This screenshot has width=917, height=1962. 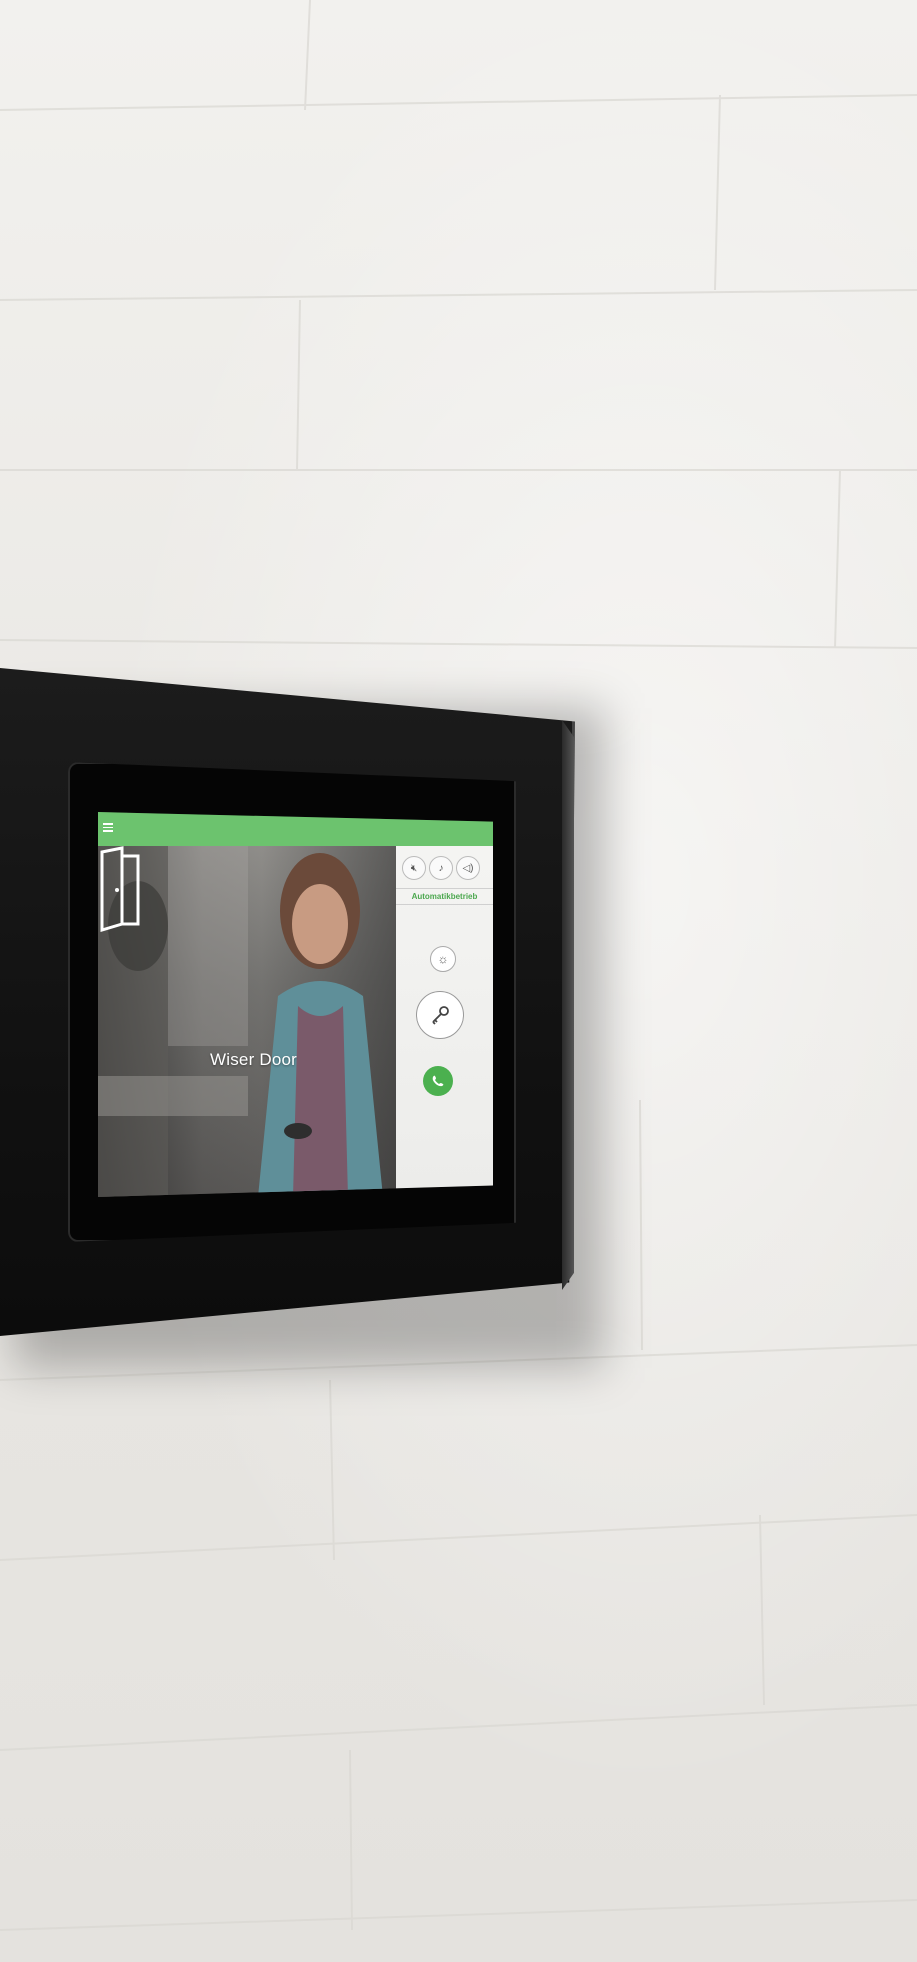 What do you see at coordinates (120, 889) in the screenshot?
I see `door-logo-icon` at bounding box center [120, 889].